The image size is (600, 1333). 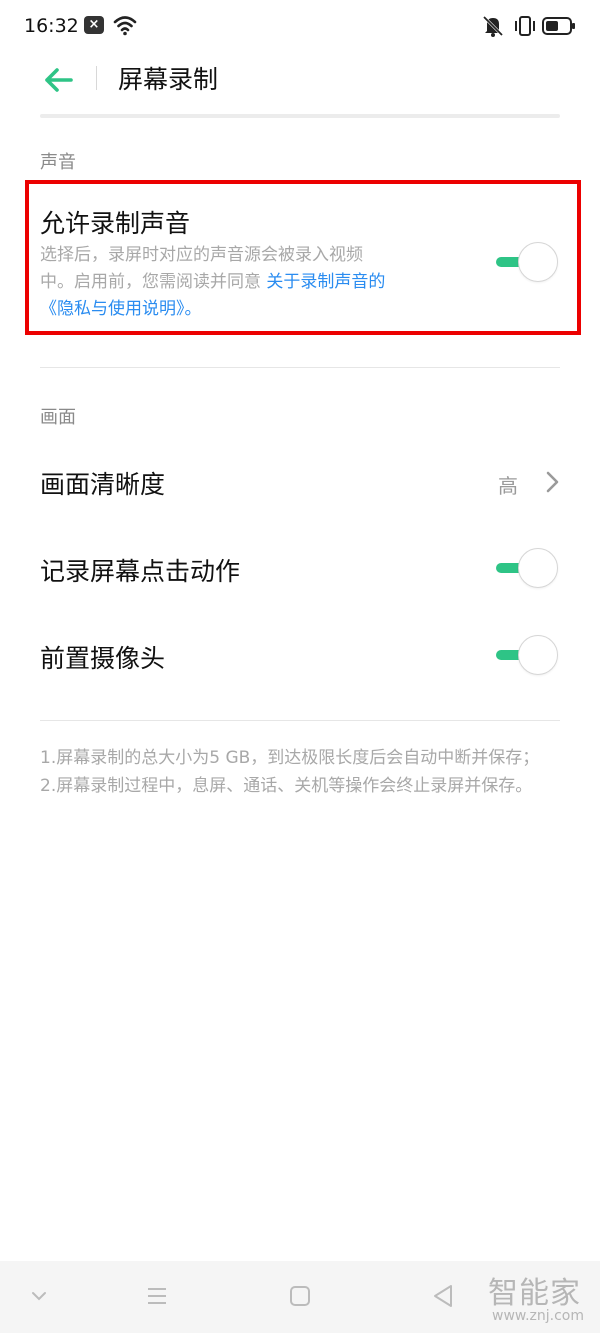 What do you see at coordinates (443, 1296) in the screenshot?
I see `back-triangle-icon` at bounding box center [443, 1296].